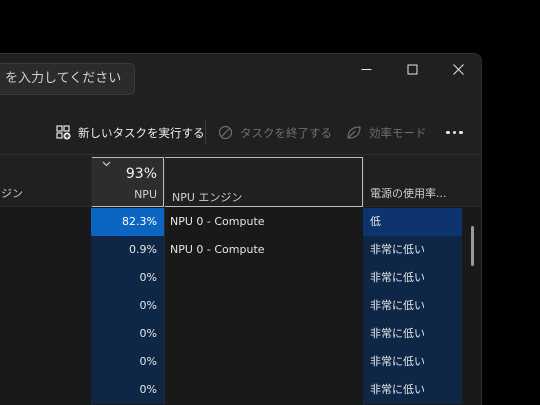  I want to click on run-new-task-label: 新しいタスクを実行する, so click(141, 132).